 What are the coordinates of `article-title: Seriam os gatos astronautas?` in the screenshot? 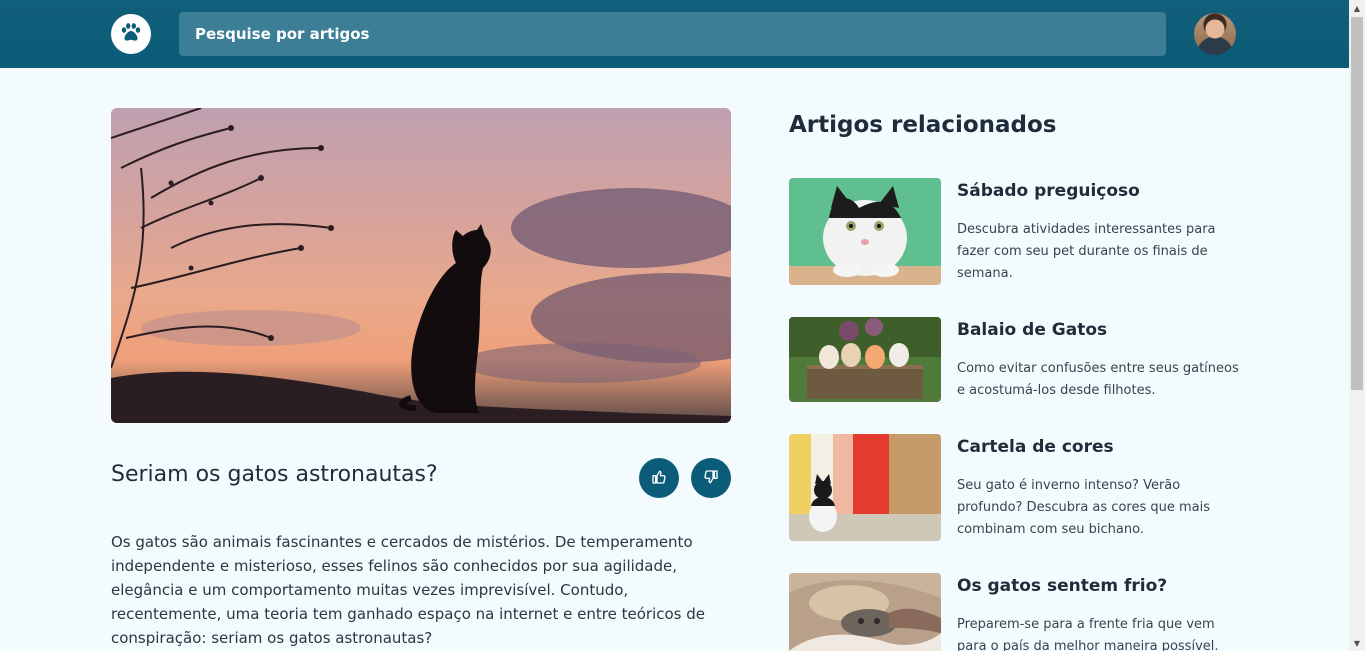 It's located at (274, 474).